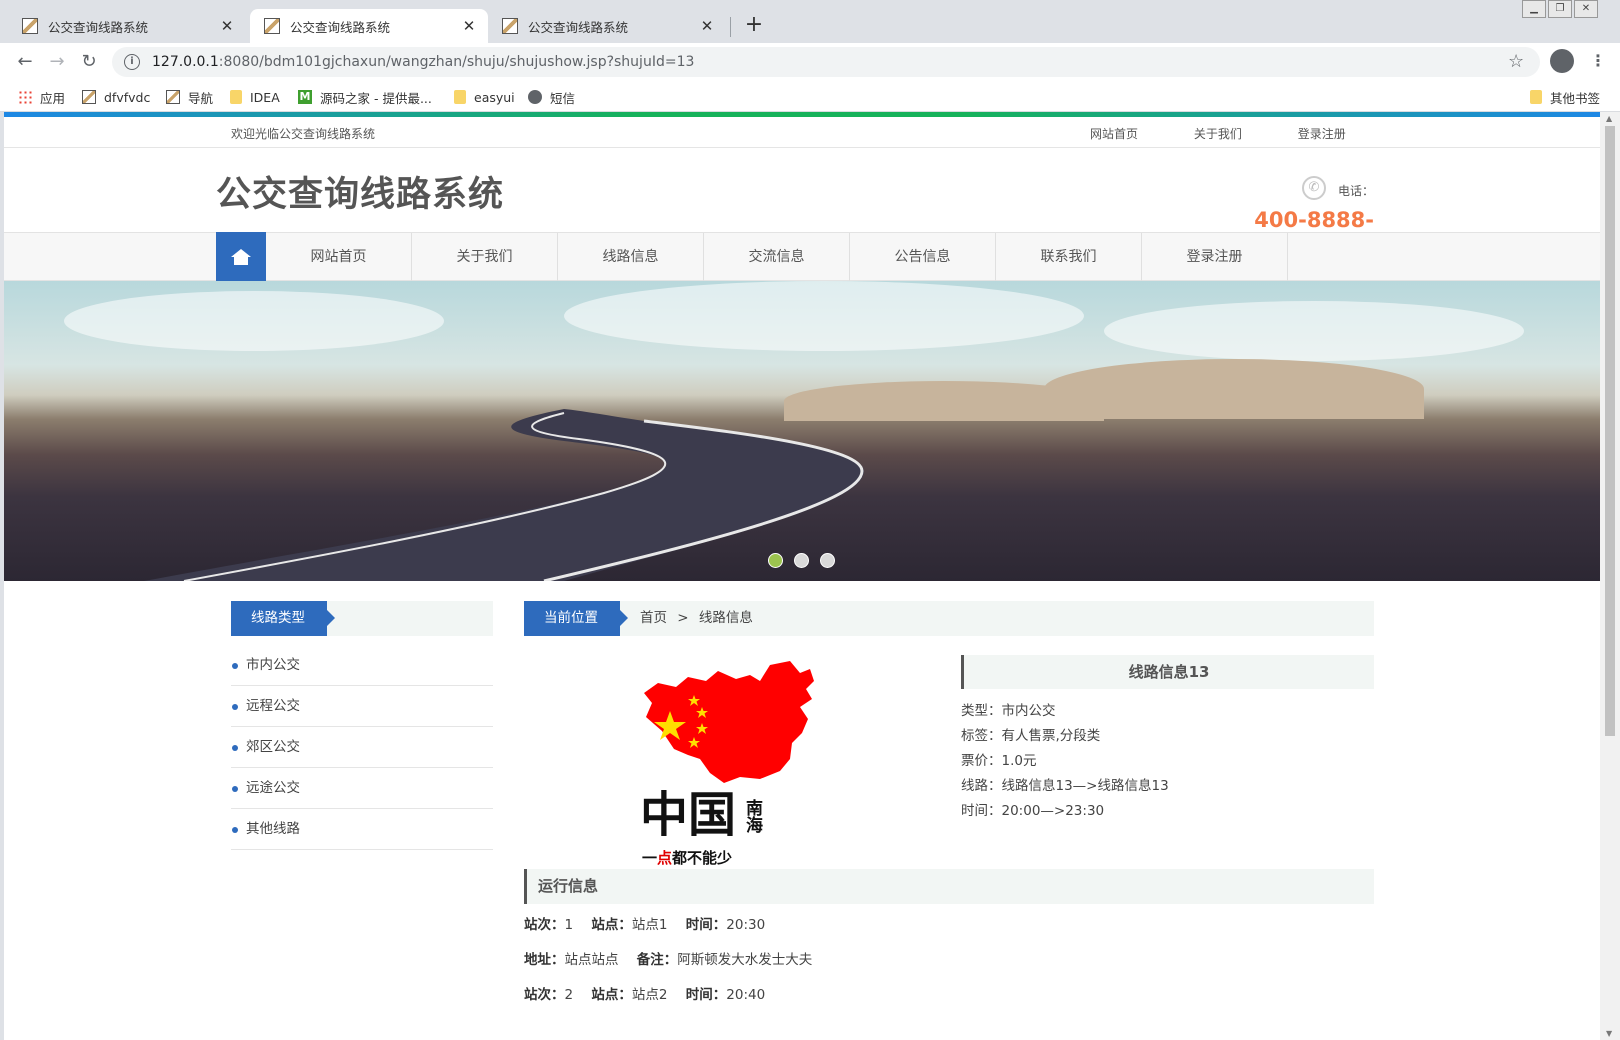 Image resolution: width=1620 pixels, height=1040 pixels. I want to click on route-type-list: 市内公交 远程公交 郊区公交 远途公交 其他线路, so click(362, 747).